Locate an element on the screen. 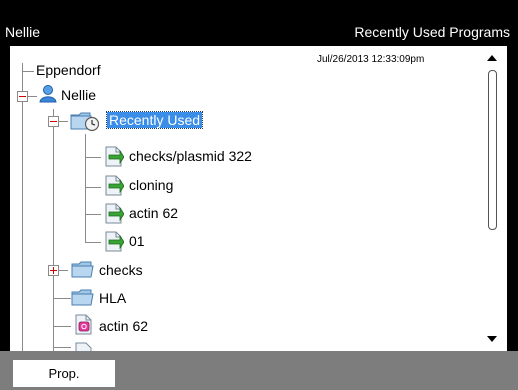 This screenshot has width=518, height=390. recent-folder-icon is located at coordinates (85, 122).